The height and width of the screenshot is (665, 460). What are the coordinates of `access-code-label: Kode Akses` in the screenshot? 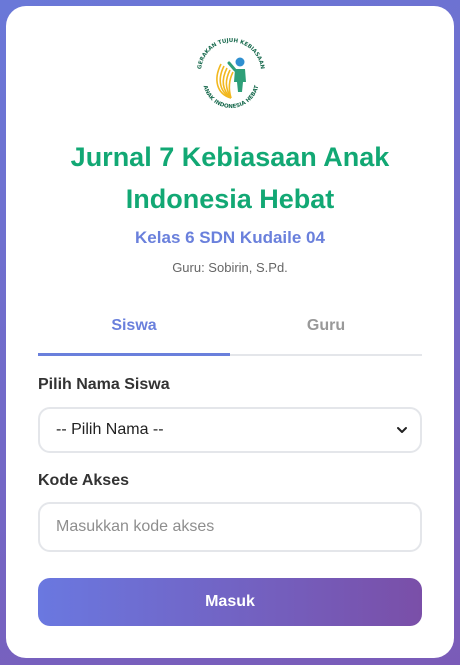 It's located at (83, 480).